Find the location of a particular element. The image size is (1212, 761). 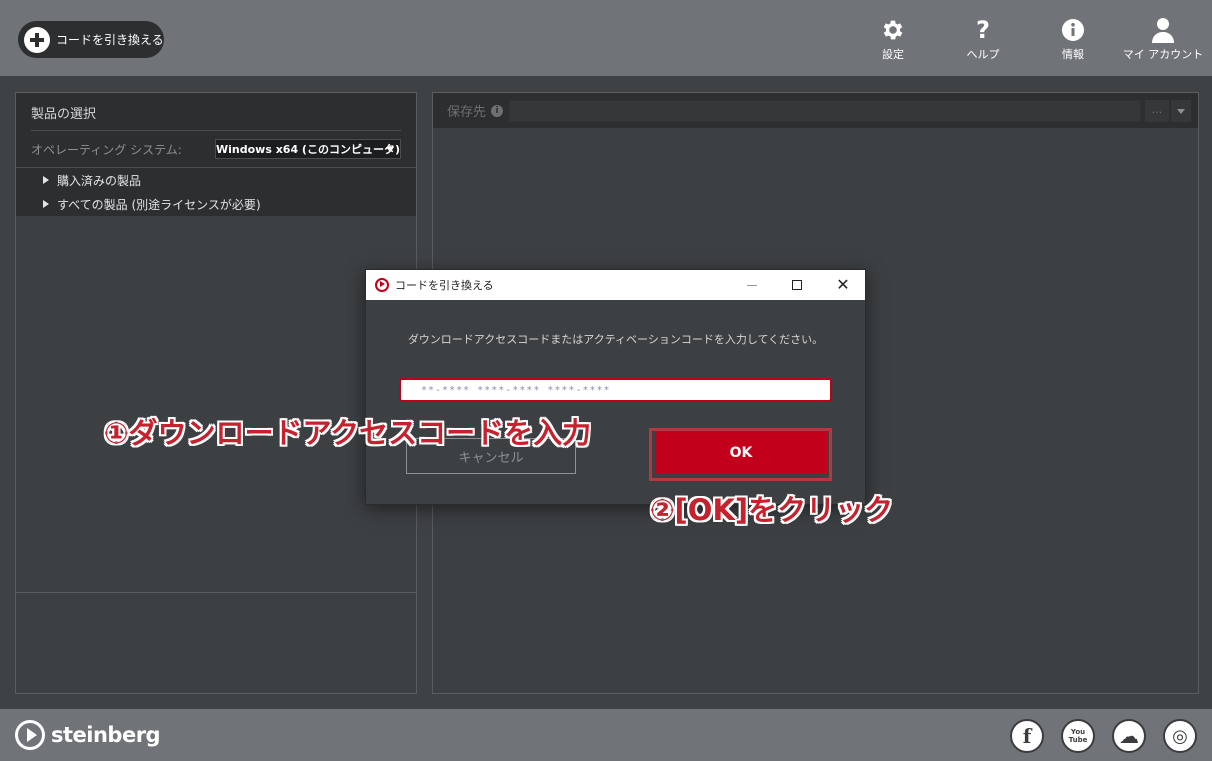

annotation-step2: ②[OK]をクリック is located at coordinates (772, 510).